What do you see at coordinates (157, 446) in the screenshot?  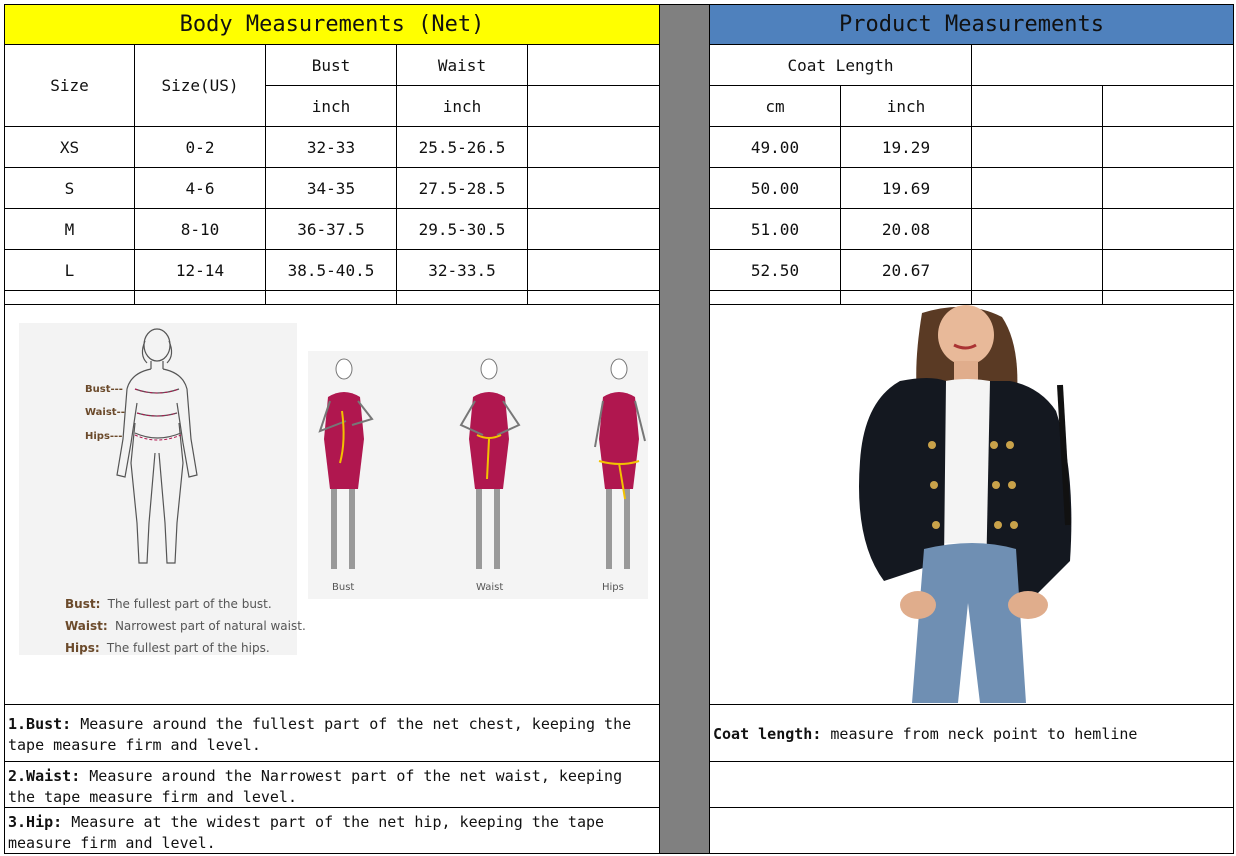 I see `body-outline-illustration` at bounding box center [157, 446].